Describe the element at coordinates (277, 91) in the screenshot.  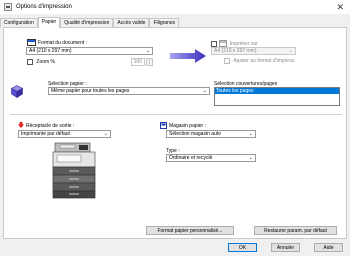
I see `list-item: Toutes les pages` at that location.